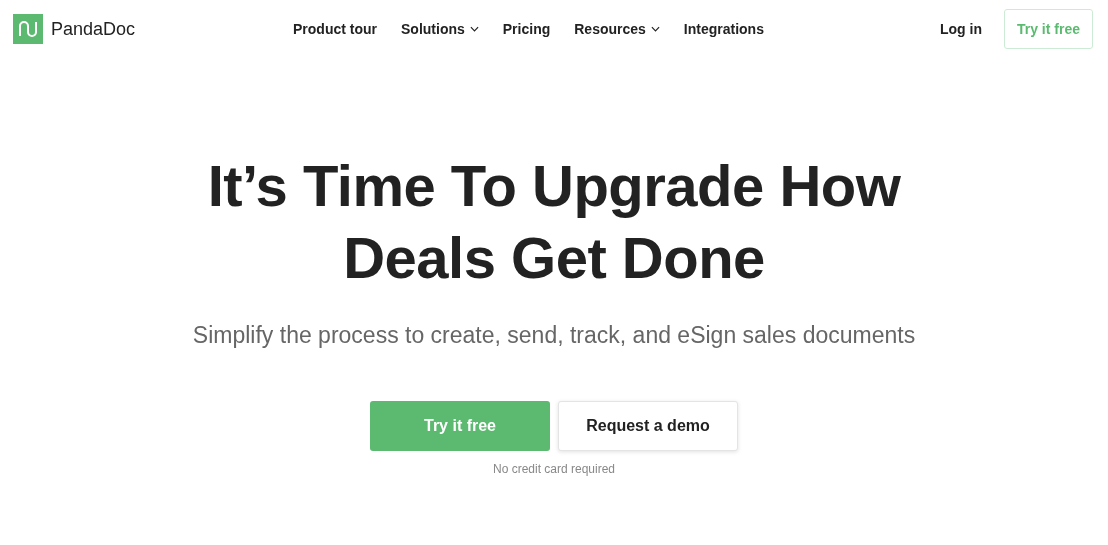 Image resolution: width=1108 pixels, height=545 pixels. Describe the element at coordinates (93, 29) in the screenshot. I see `brand-name: PandaDoc` at that location.